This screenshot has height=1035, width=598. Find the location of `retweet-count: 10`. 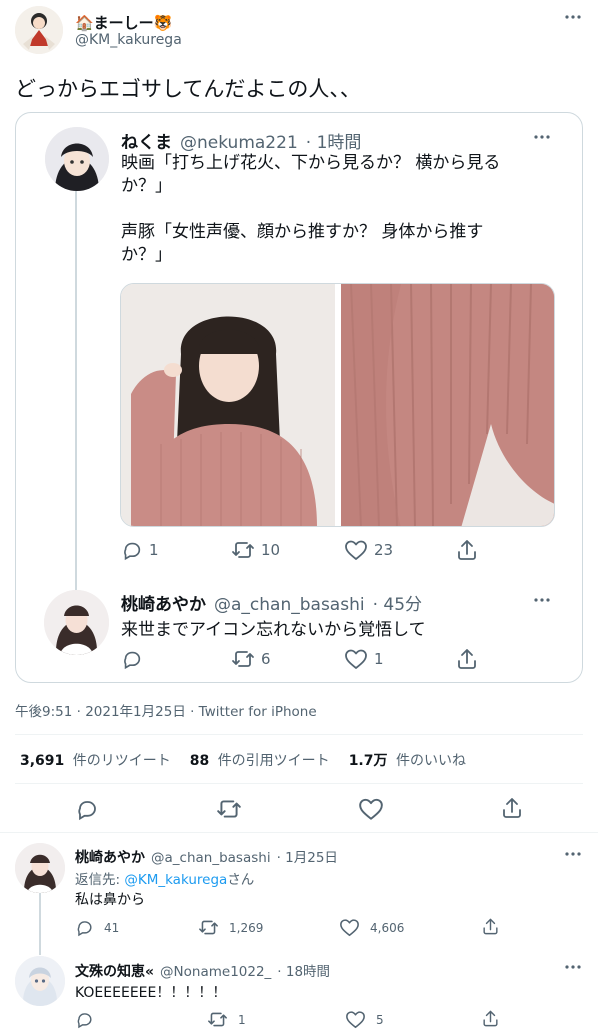

retweet-count: 10 is located at coordinates (271, 550).